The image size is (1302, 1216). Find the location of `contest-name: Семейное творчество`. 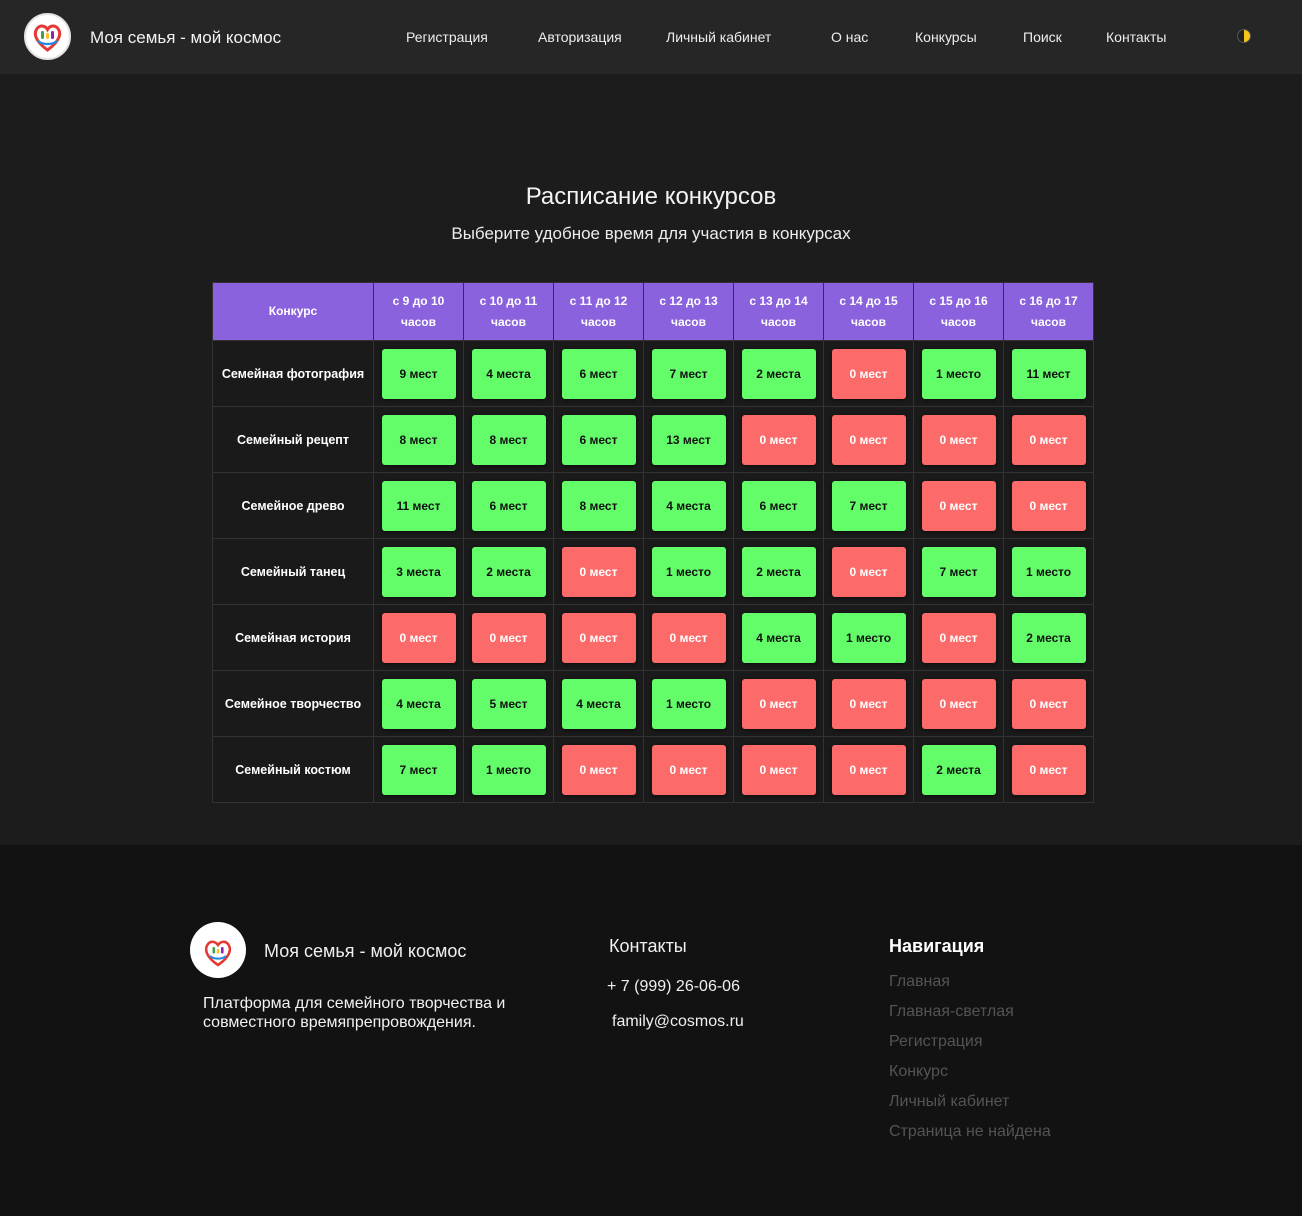

contest-name: Семейное творчество is located at coordinates (293, 703).